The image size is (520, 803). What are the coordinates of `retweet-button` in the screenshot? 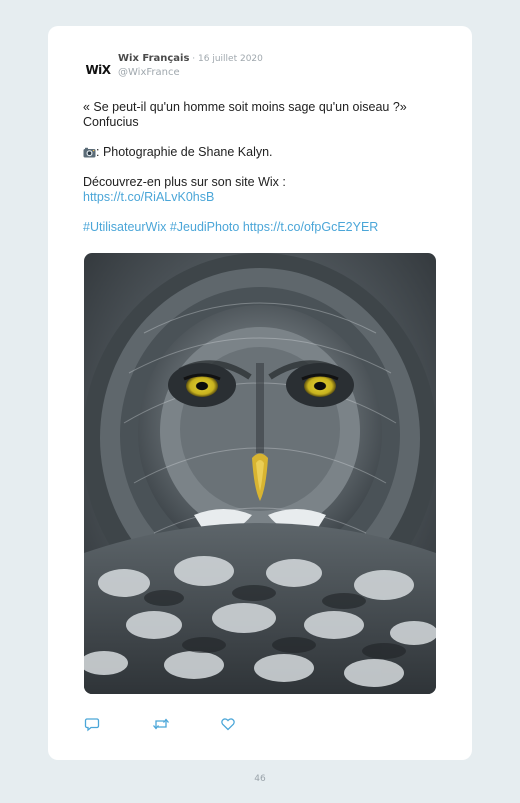 It's located at (186, 724).